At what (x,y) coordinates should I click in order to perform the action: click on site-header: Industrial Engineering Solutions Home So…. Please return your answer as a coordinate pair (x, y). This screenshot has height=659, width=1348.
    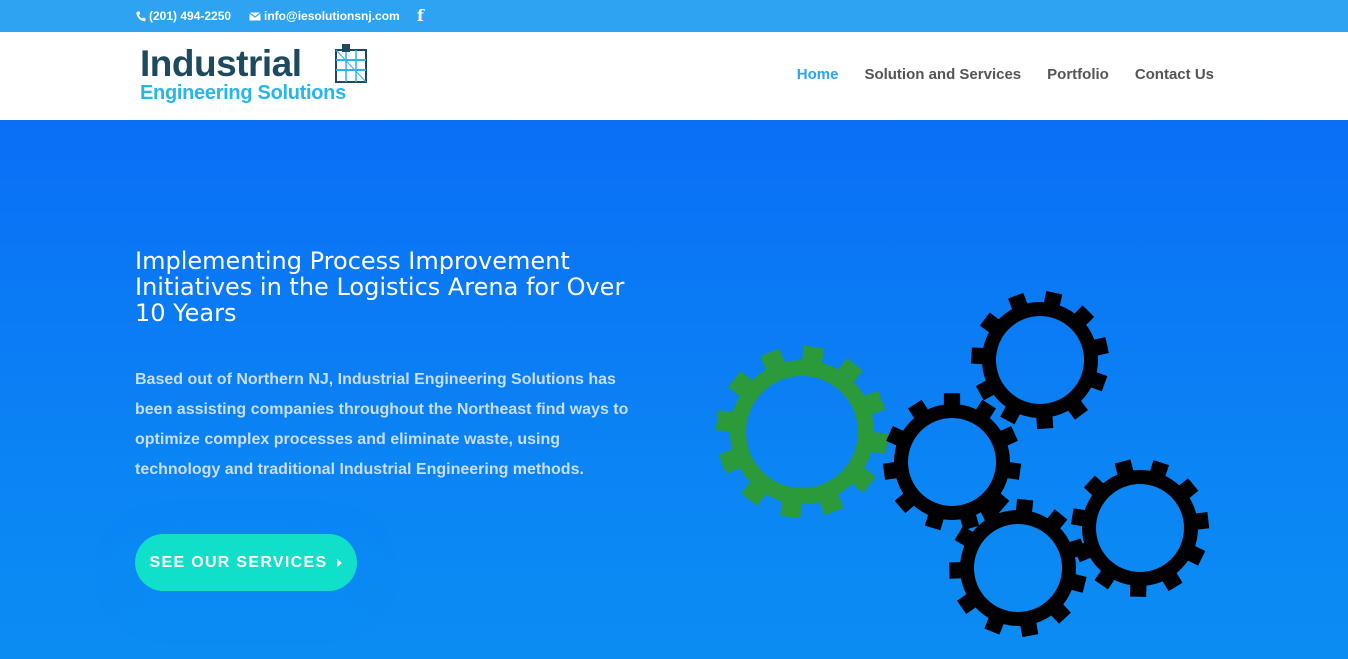
    Looking at the image, I should click on (674, 76).